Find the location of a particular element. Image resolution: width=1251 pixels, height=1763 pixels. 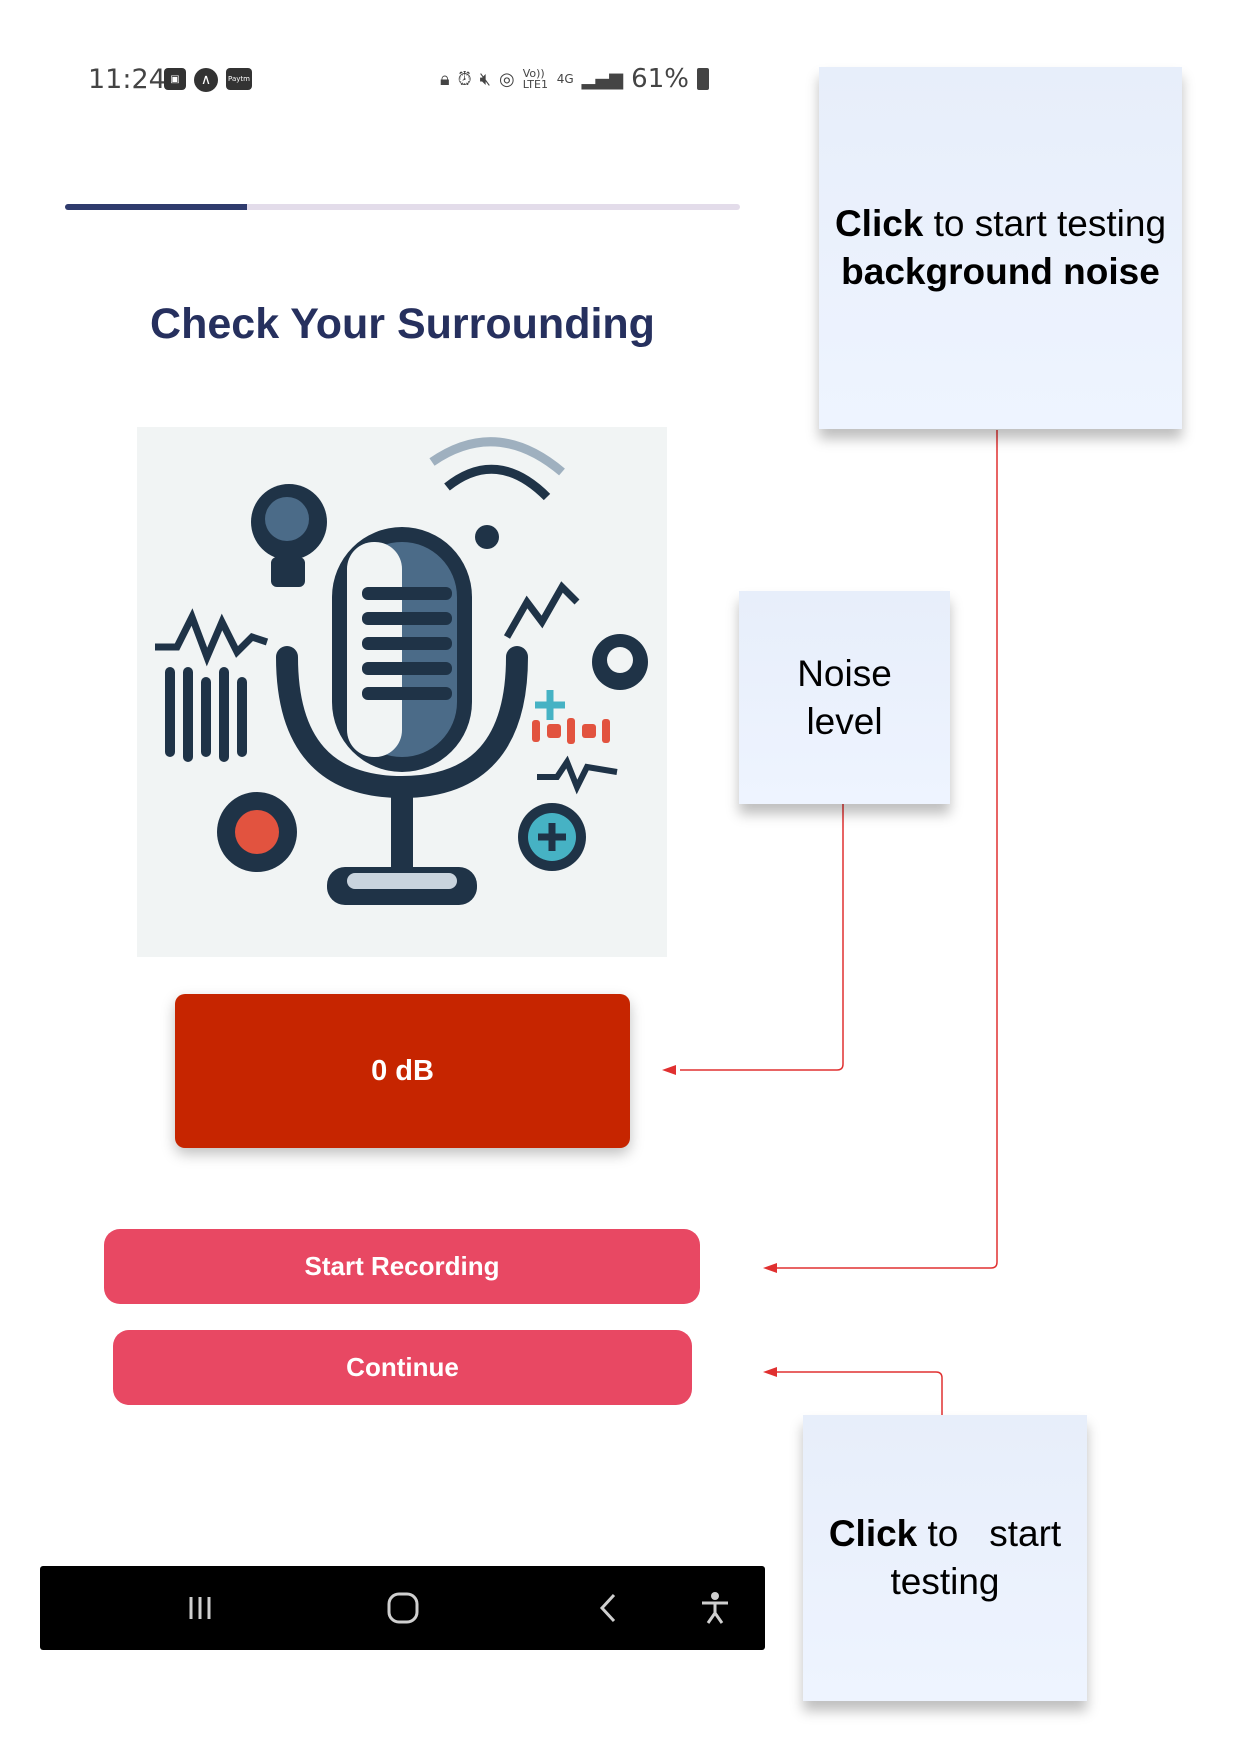

arrowhead-continue is located at coordinates (770, 1372).